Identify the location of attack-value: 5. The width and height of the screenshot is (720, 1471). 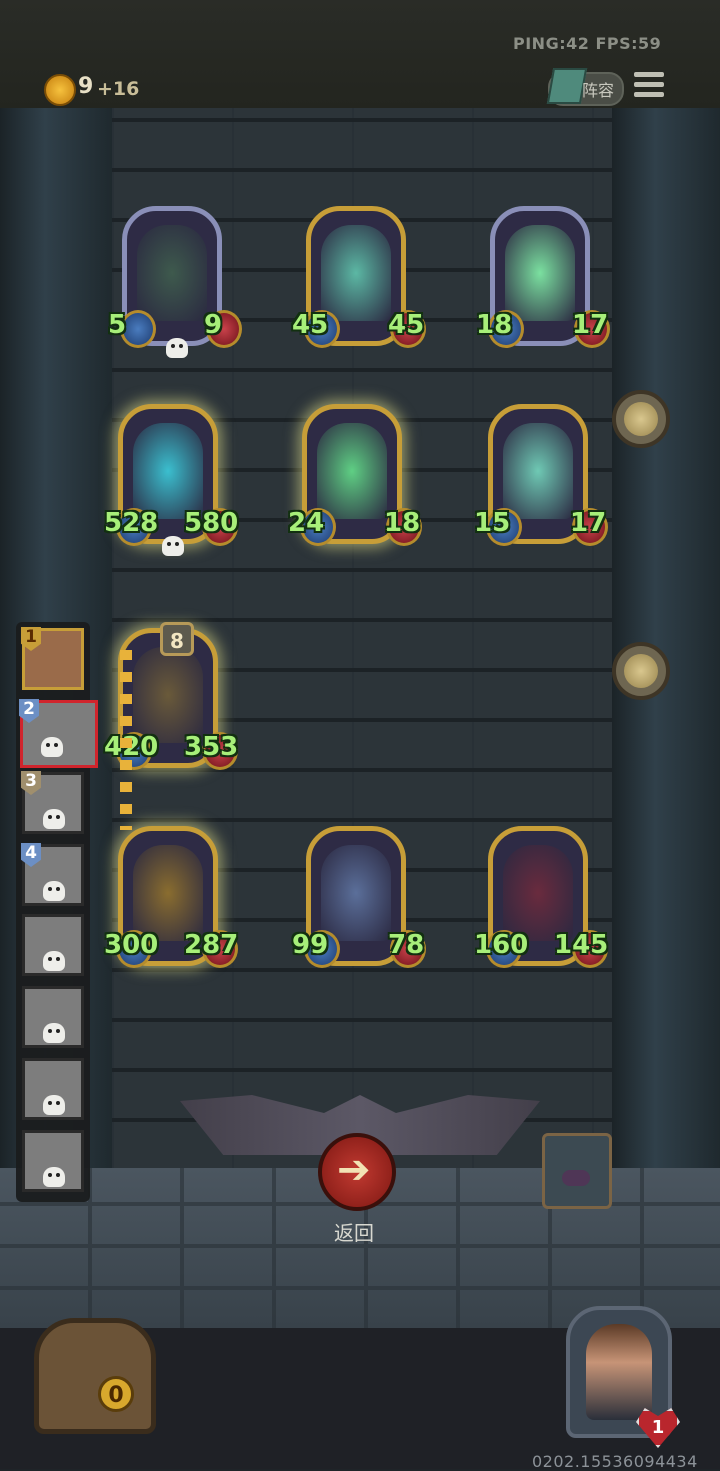
(117, 325).